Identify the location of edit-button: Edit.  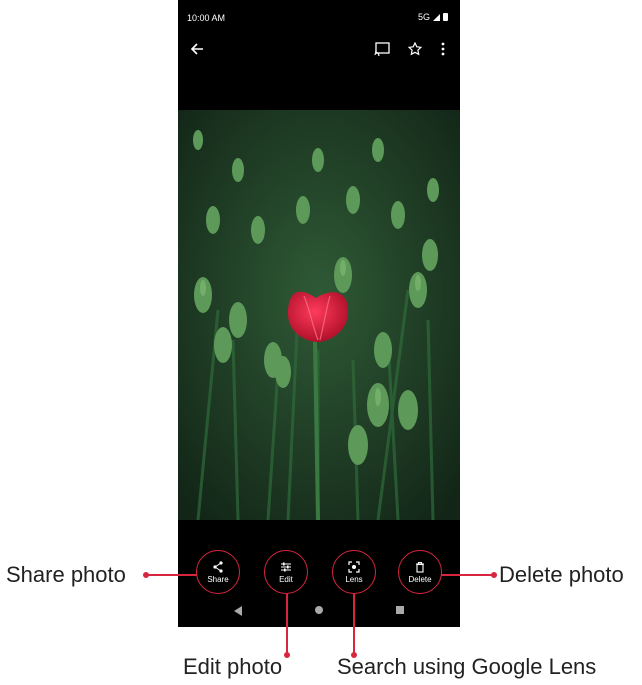
(286, 572).